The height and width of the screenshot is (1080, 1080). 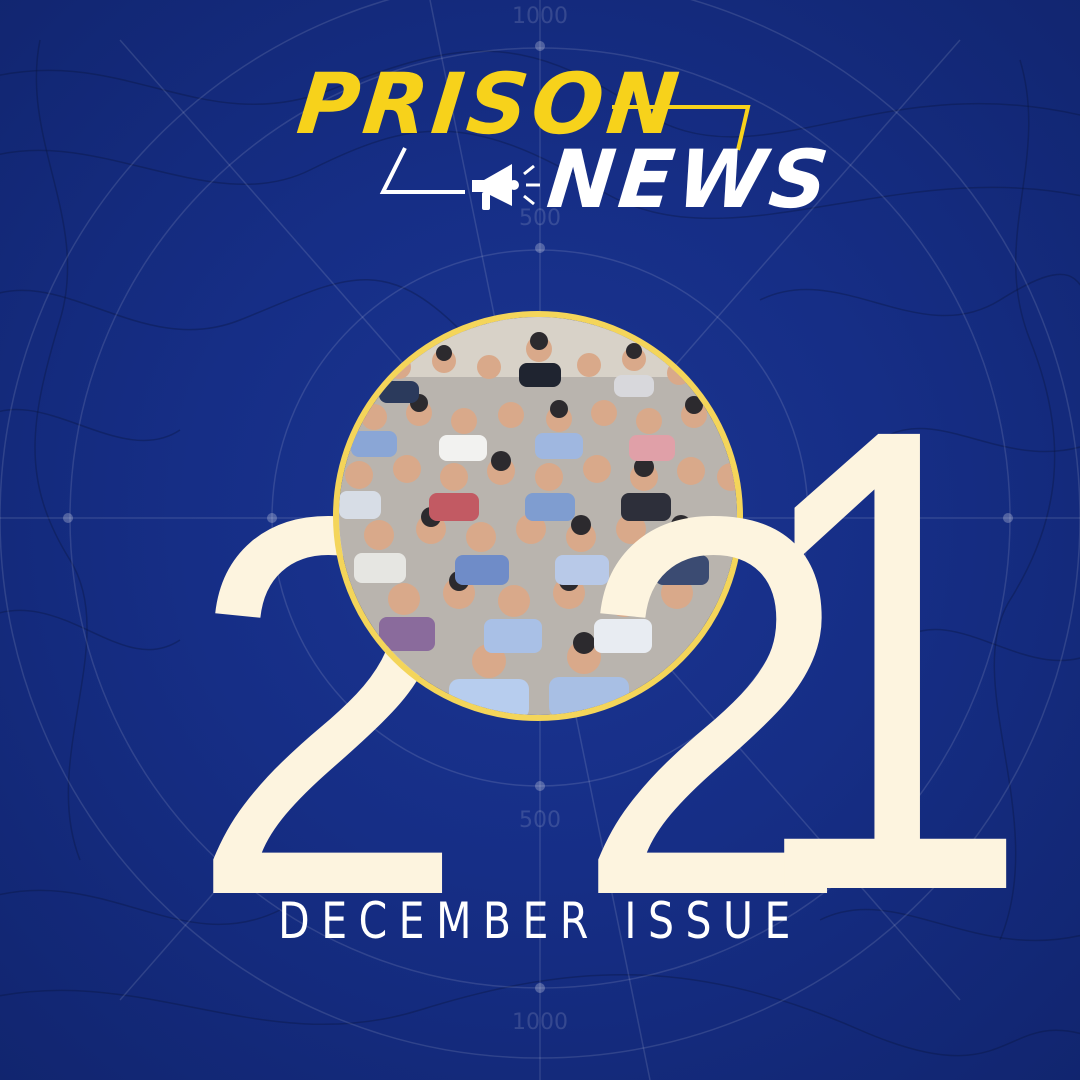 I want to click on radar-label-bottom: 1000, so click(x=540, y=1022).